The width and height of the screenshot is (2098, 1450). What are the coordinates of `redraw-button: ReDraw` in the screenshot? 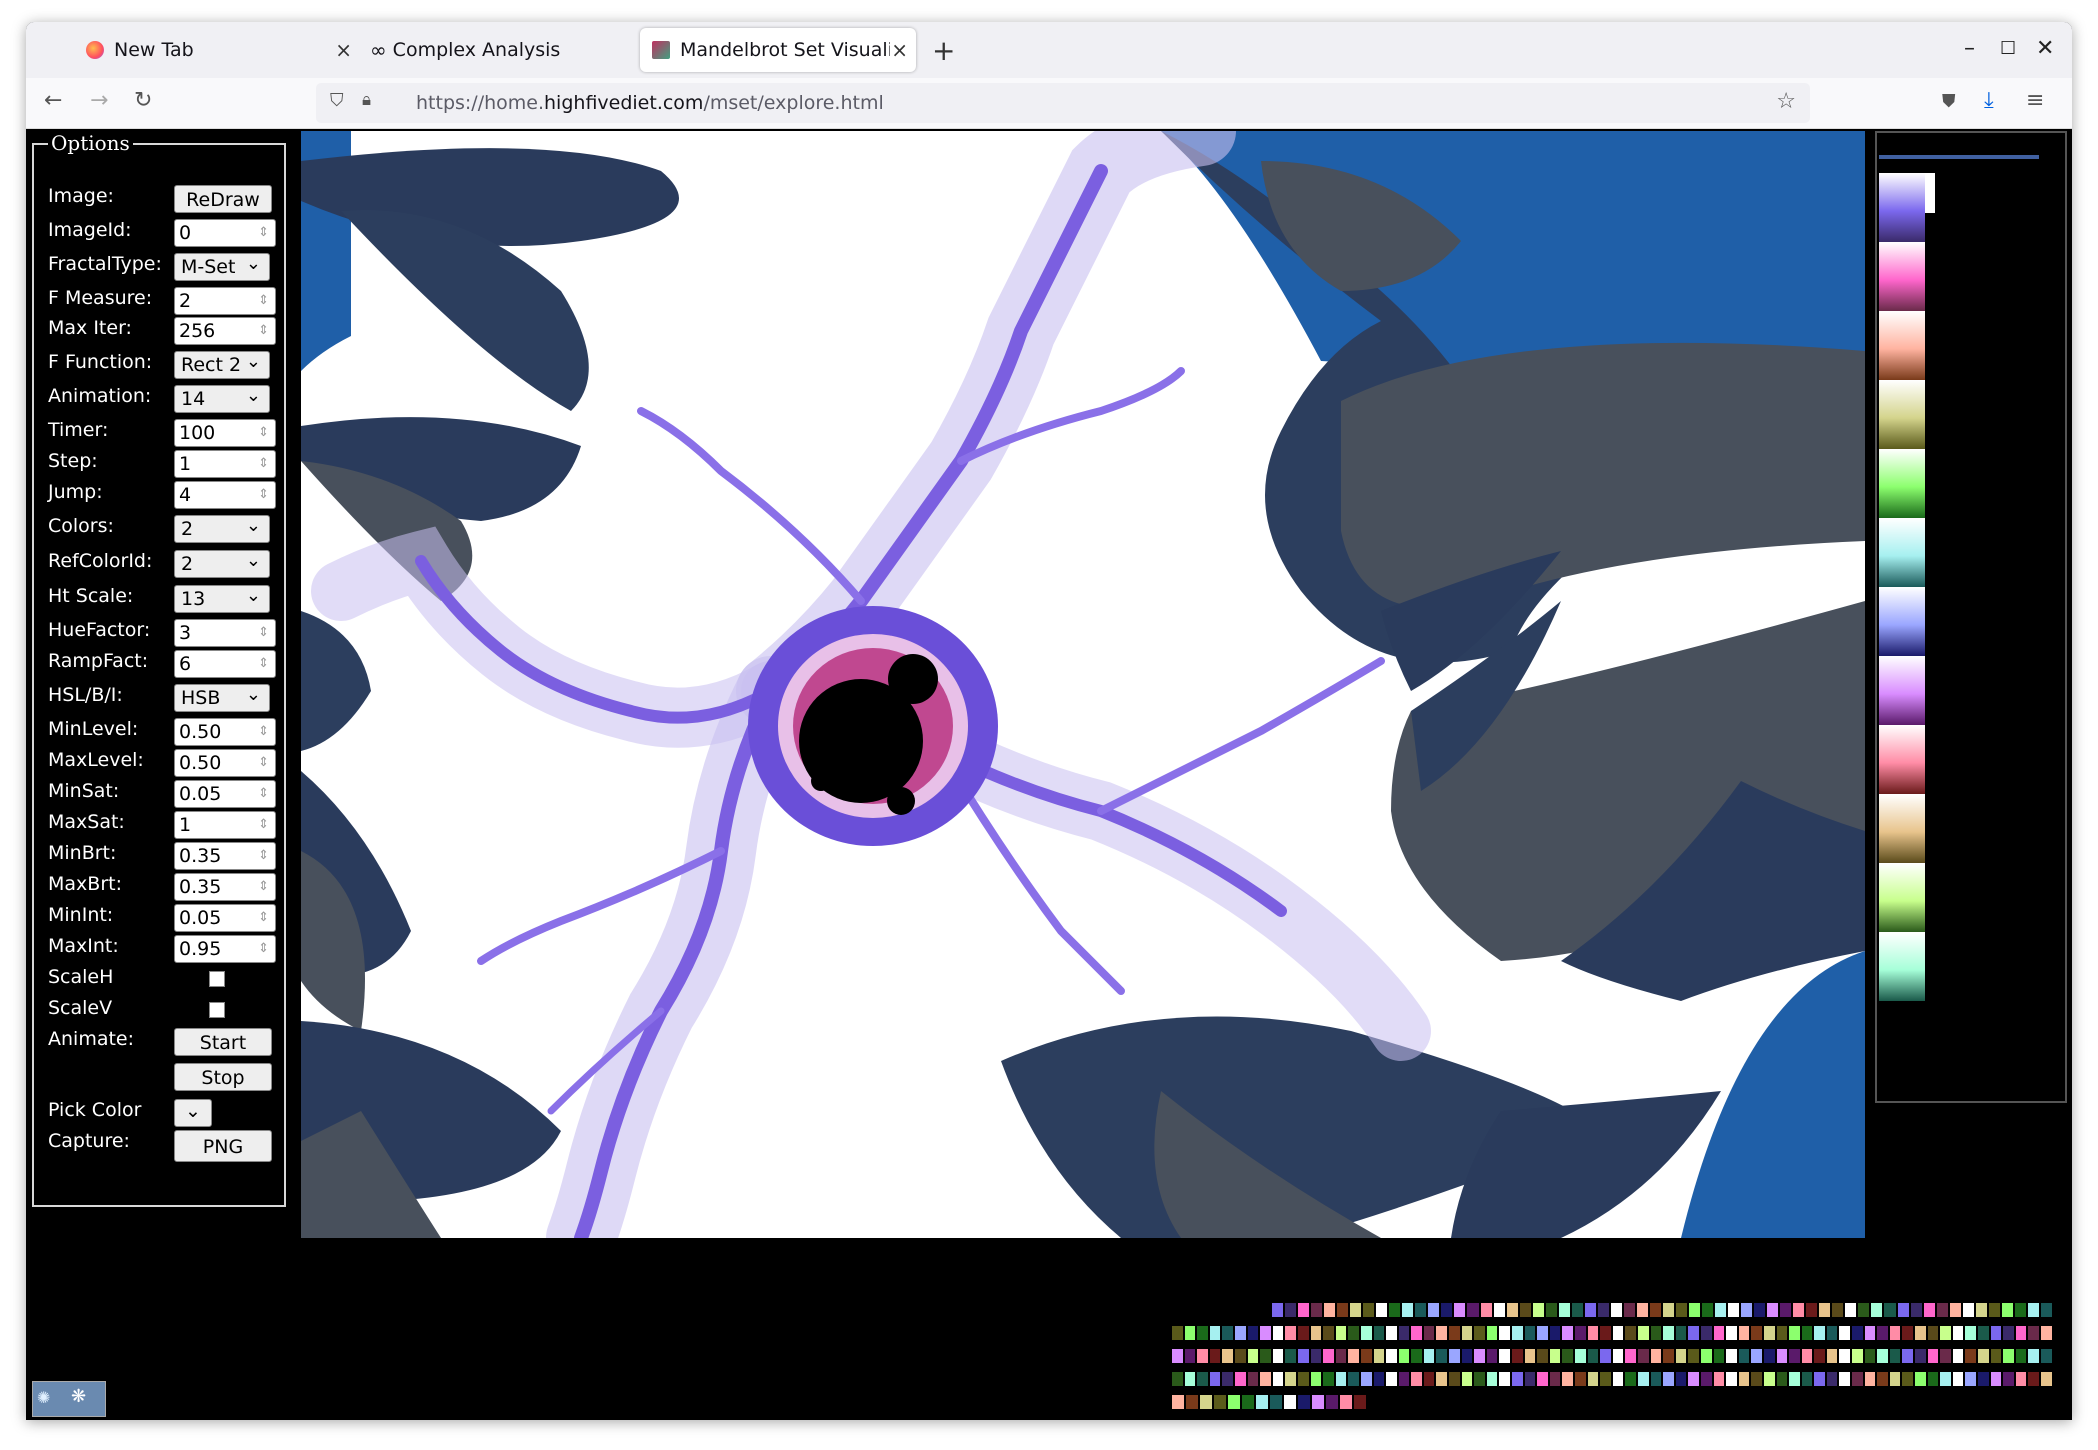 It's located at (223, 199).